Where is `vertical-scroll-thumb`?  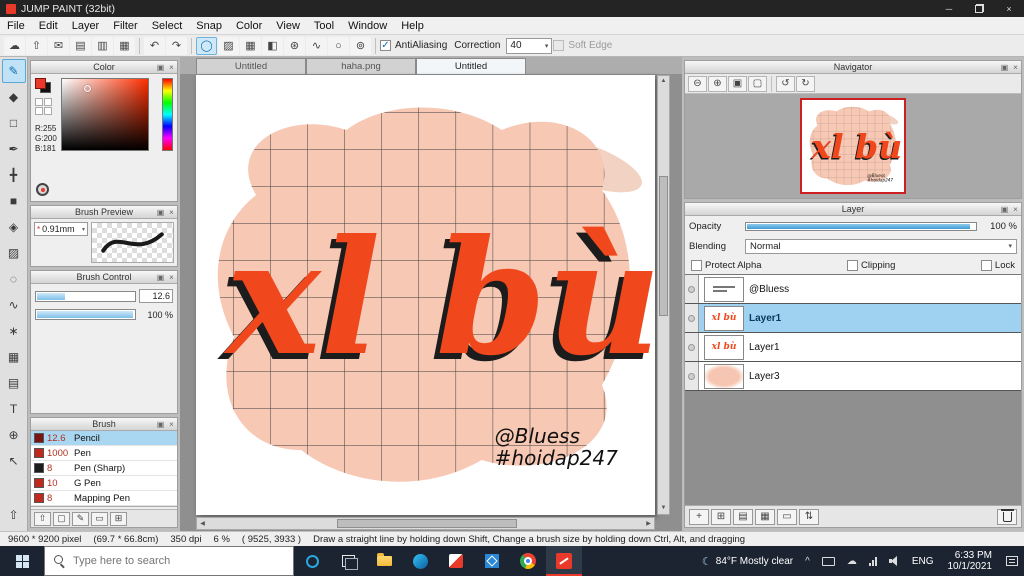 vertical-scroll-thumb is located at coordinates (663, 246).